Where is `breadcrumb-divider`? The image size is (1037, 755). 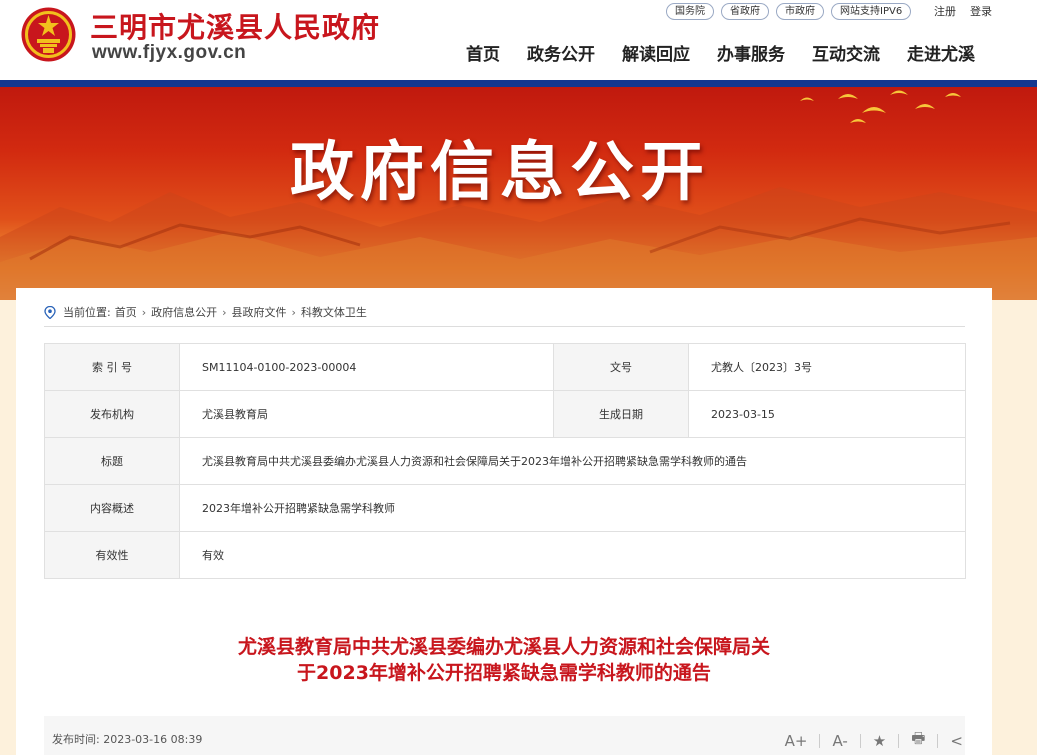
breadcrumb-divider is located at coordinates (504, 326).